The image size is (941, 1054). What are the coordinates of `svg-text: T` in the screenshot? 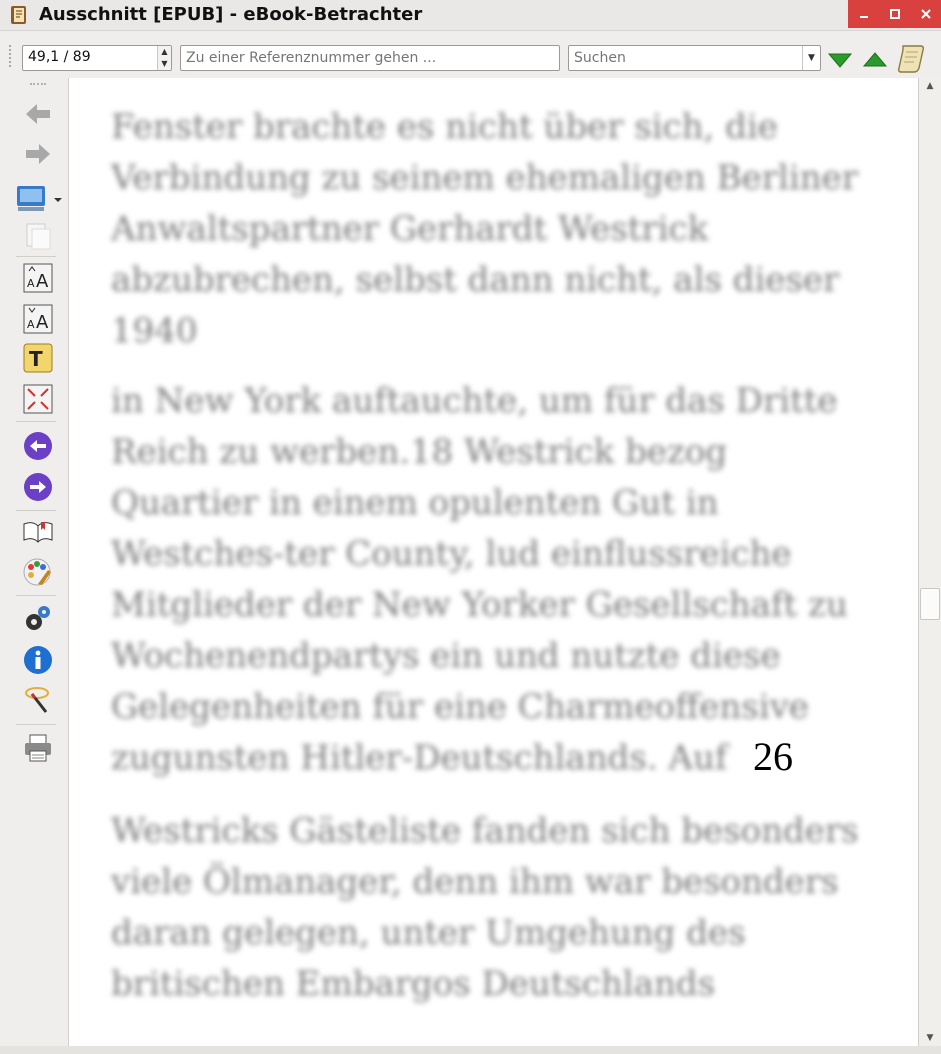 It's located at (36, 359).